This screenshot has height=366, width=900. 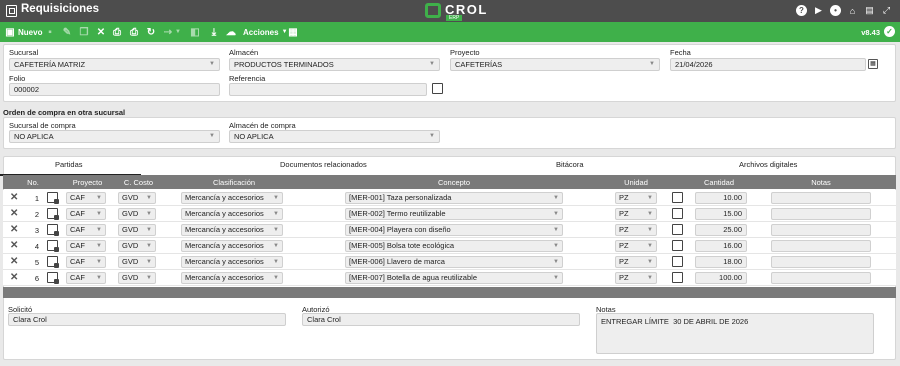 I want to click on status-icon: ◧, so click(x=195, y=32).